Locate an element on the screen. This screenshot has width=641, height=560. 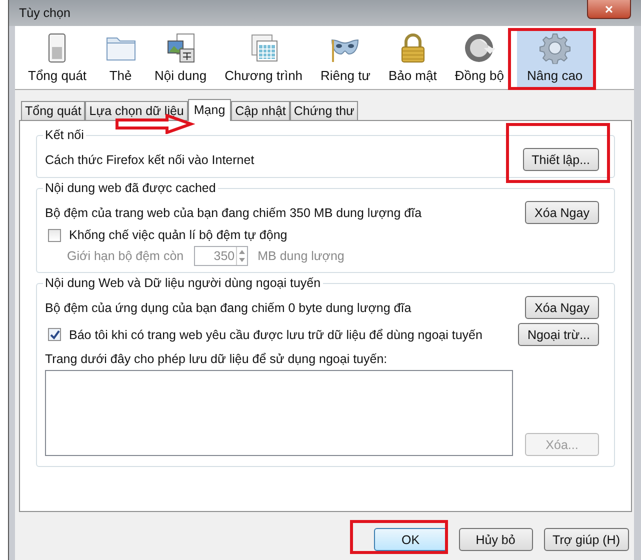
tab: Chứng thư is located at coordinates (324, 110).